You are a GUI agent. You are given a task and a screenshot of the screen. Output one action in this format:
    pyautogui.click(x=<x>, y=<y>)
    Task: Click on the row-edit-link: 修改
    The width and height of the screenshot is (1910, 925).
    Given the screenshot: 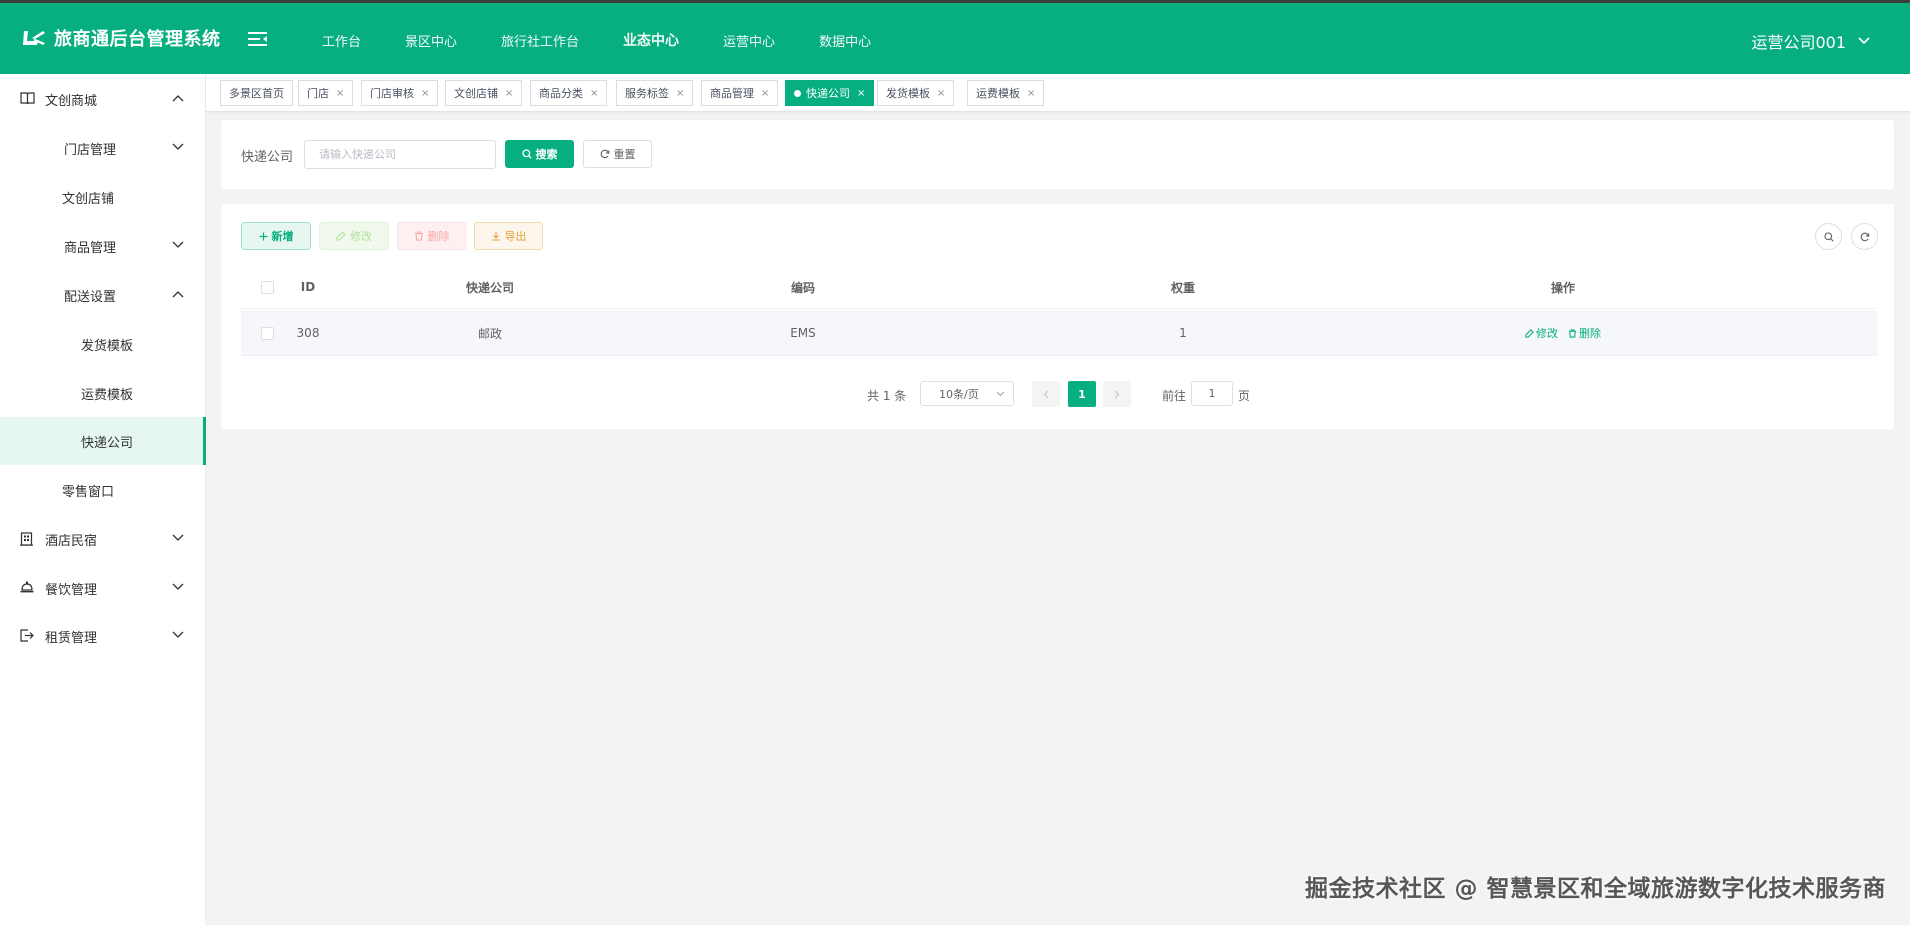 What is the action you would take?
    pyautogui.click(x=1541, y=333)
    